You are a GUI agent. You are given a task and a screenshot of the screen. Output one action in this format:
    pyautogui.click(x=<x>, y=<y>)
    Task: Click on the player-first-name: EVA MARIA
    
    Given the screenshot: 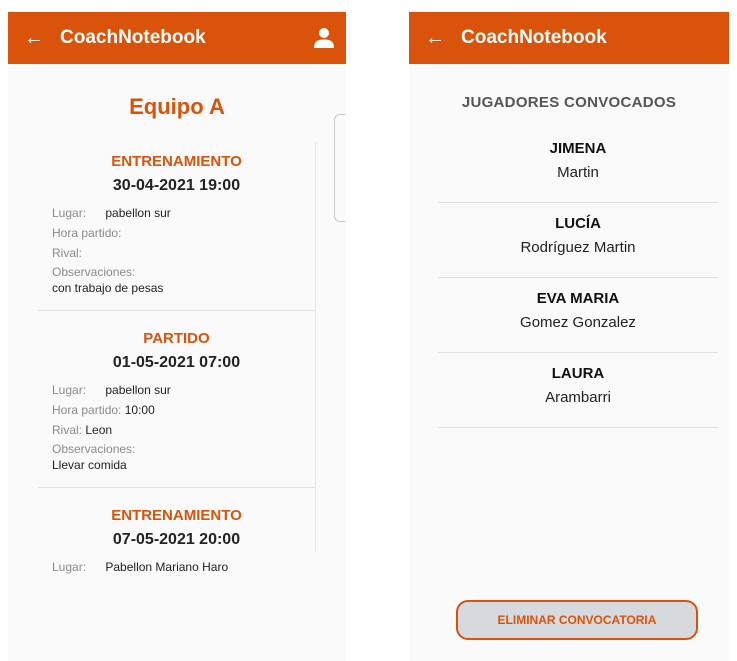 What is the action you would take?
    pyautogui.click(x=578, y=298)
    